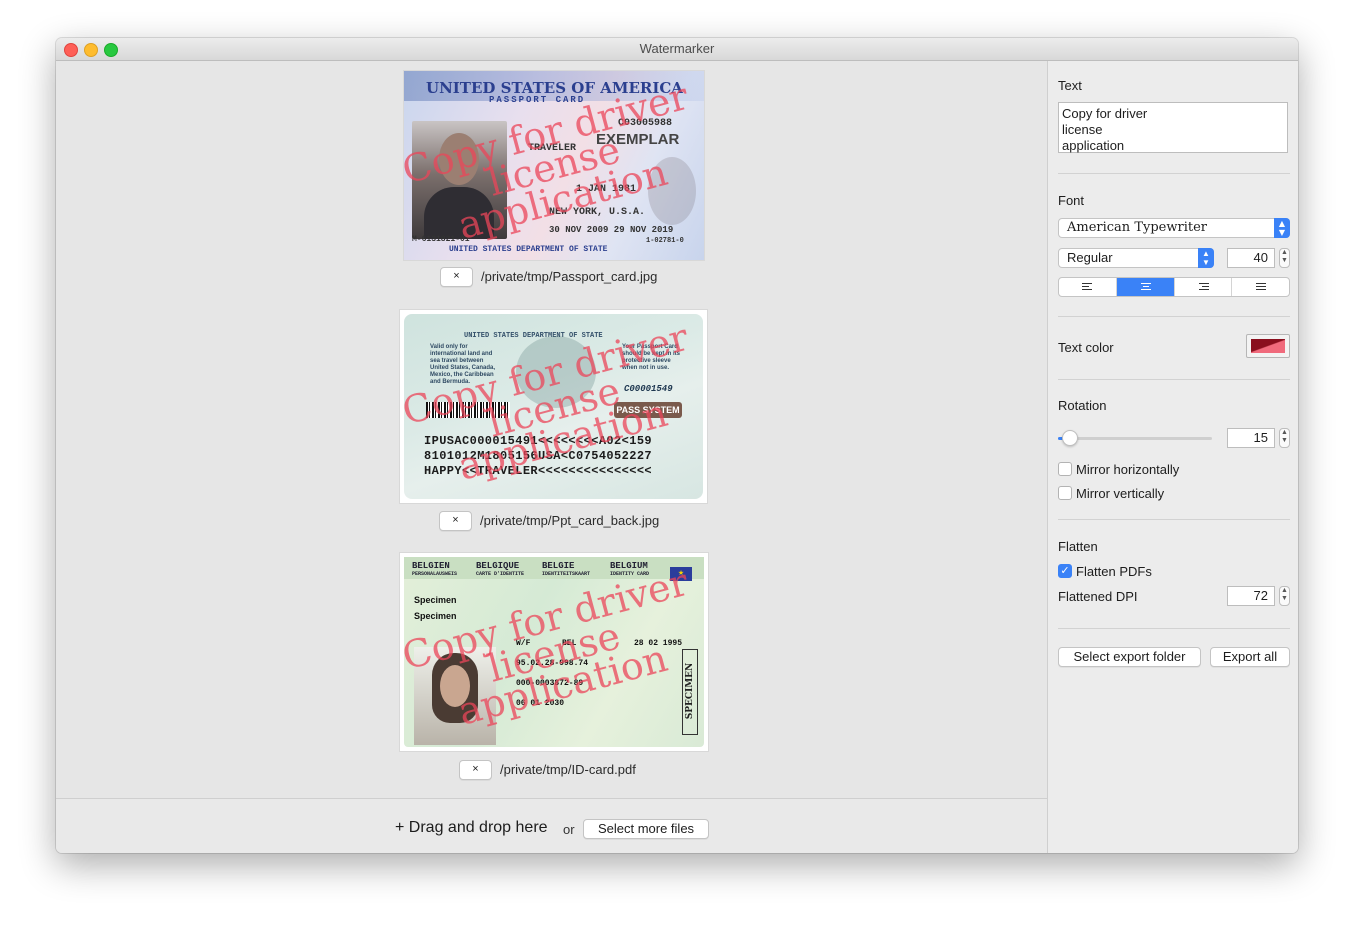 This screenshot has height=928, width=1354. What do you see at coordinates (1136, 258) in the screenshot?
I see `font-style-popup: Regular ▲ ▼` at bounding box center [1136, 258].